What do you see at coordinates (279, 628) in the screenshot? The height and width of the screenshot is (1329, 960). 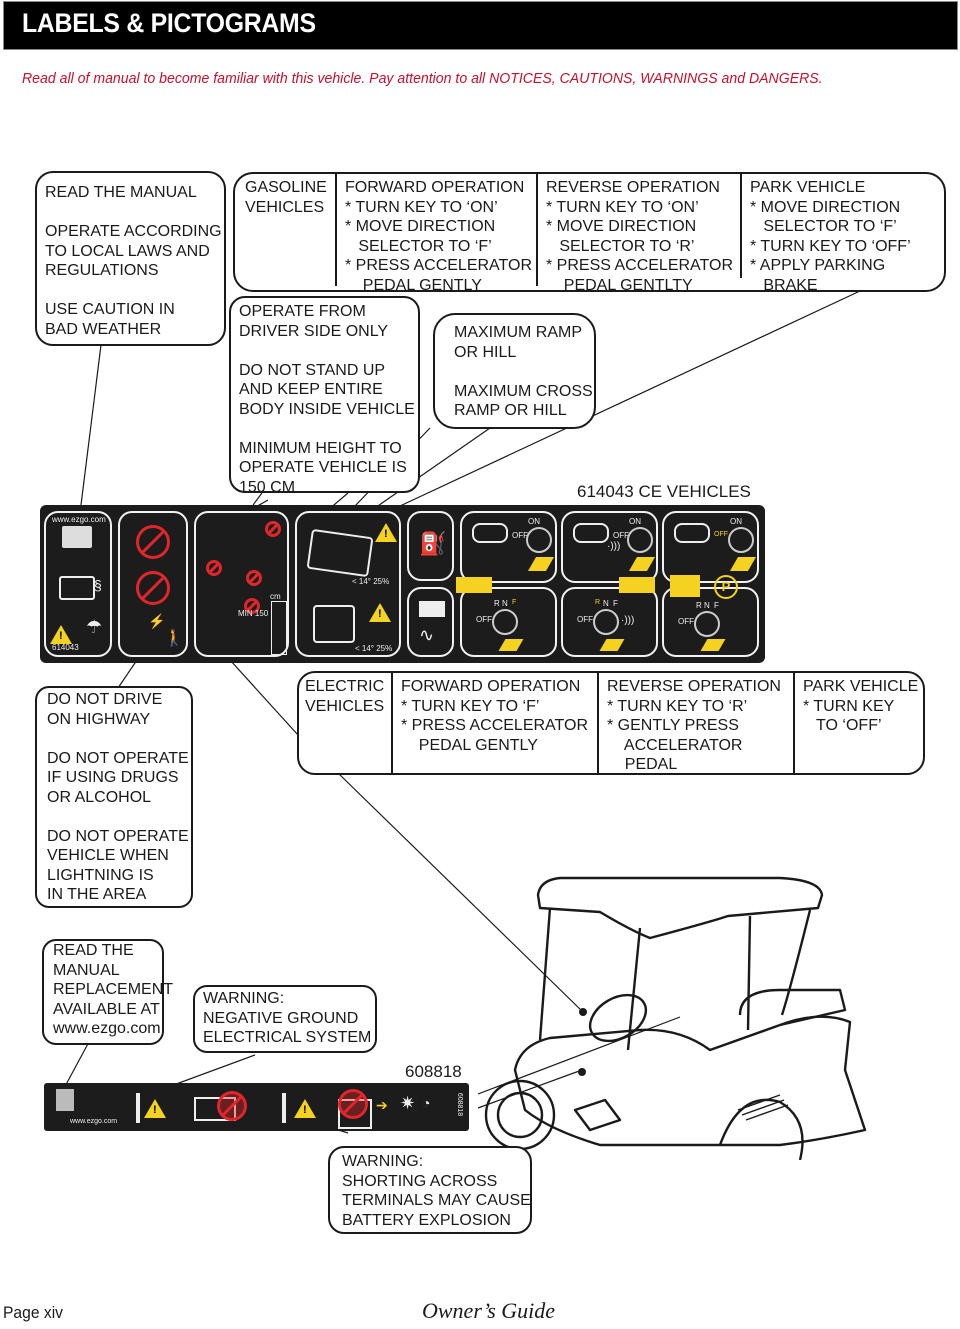 I see `height-gauge-icon` at bounding box center [279, 628].